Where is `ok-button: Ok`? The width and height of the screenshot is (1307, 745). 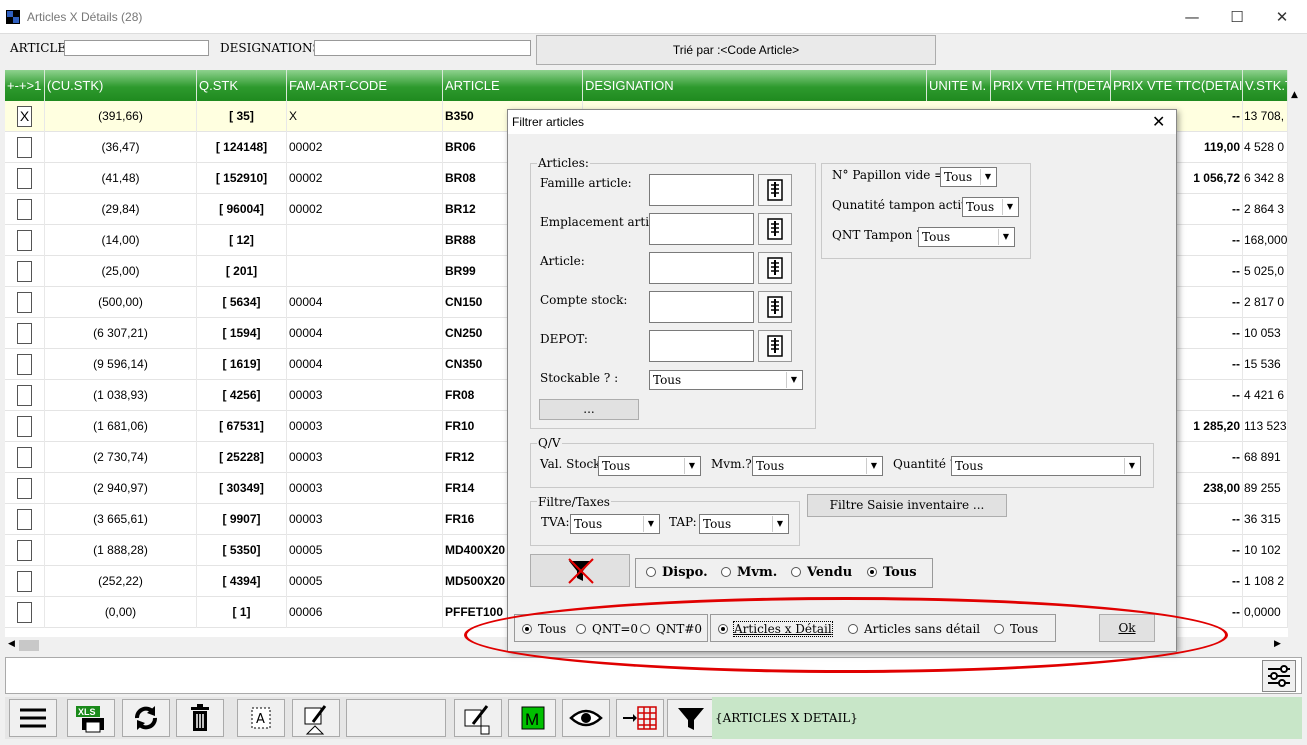 ok-button: Ok is located at coordinates (1127, 628).